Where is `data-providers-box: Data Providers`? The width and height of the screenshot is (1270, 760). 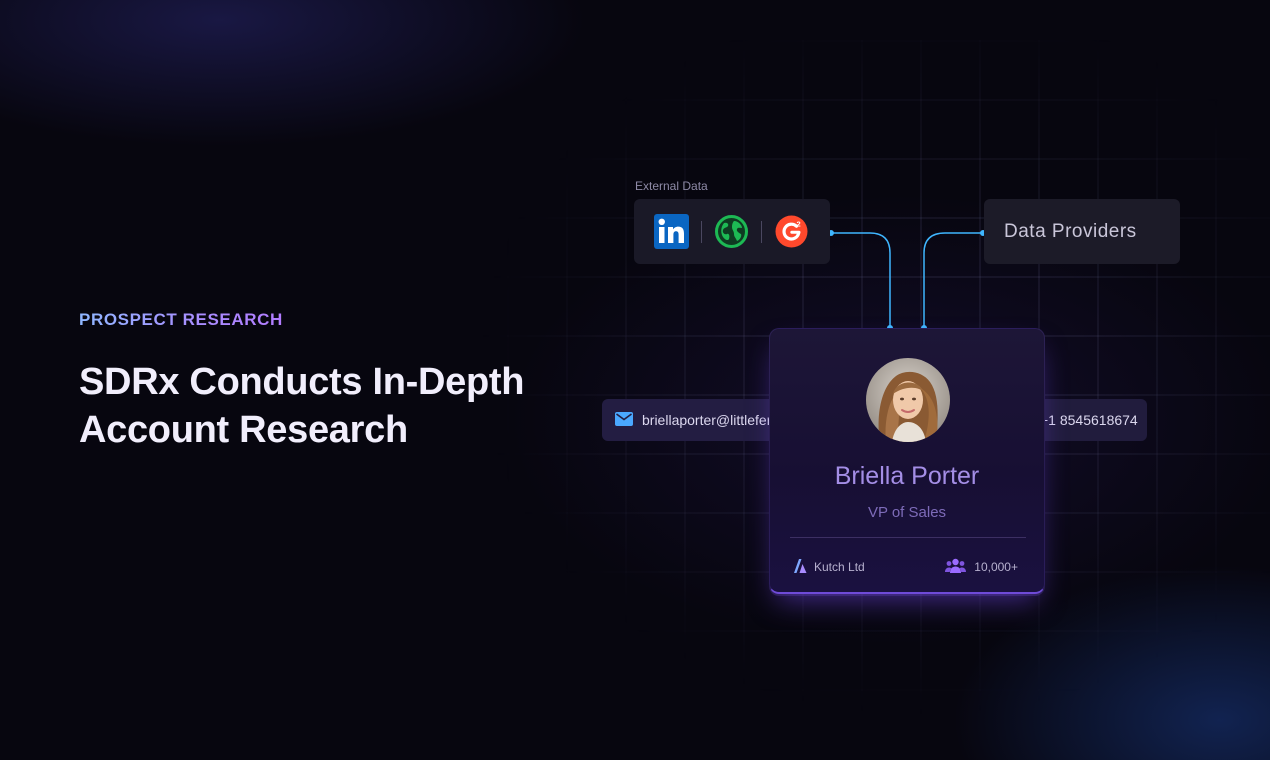 data-providers-box: Data Providers is located at coordinates (1082, 231).